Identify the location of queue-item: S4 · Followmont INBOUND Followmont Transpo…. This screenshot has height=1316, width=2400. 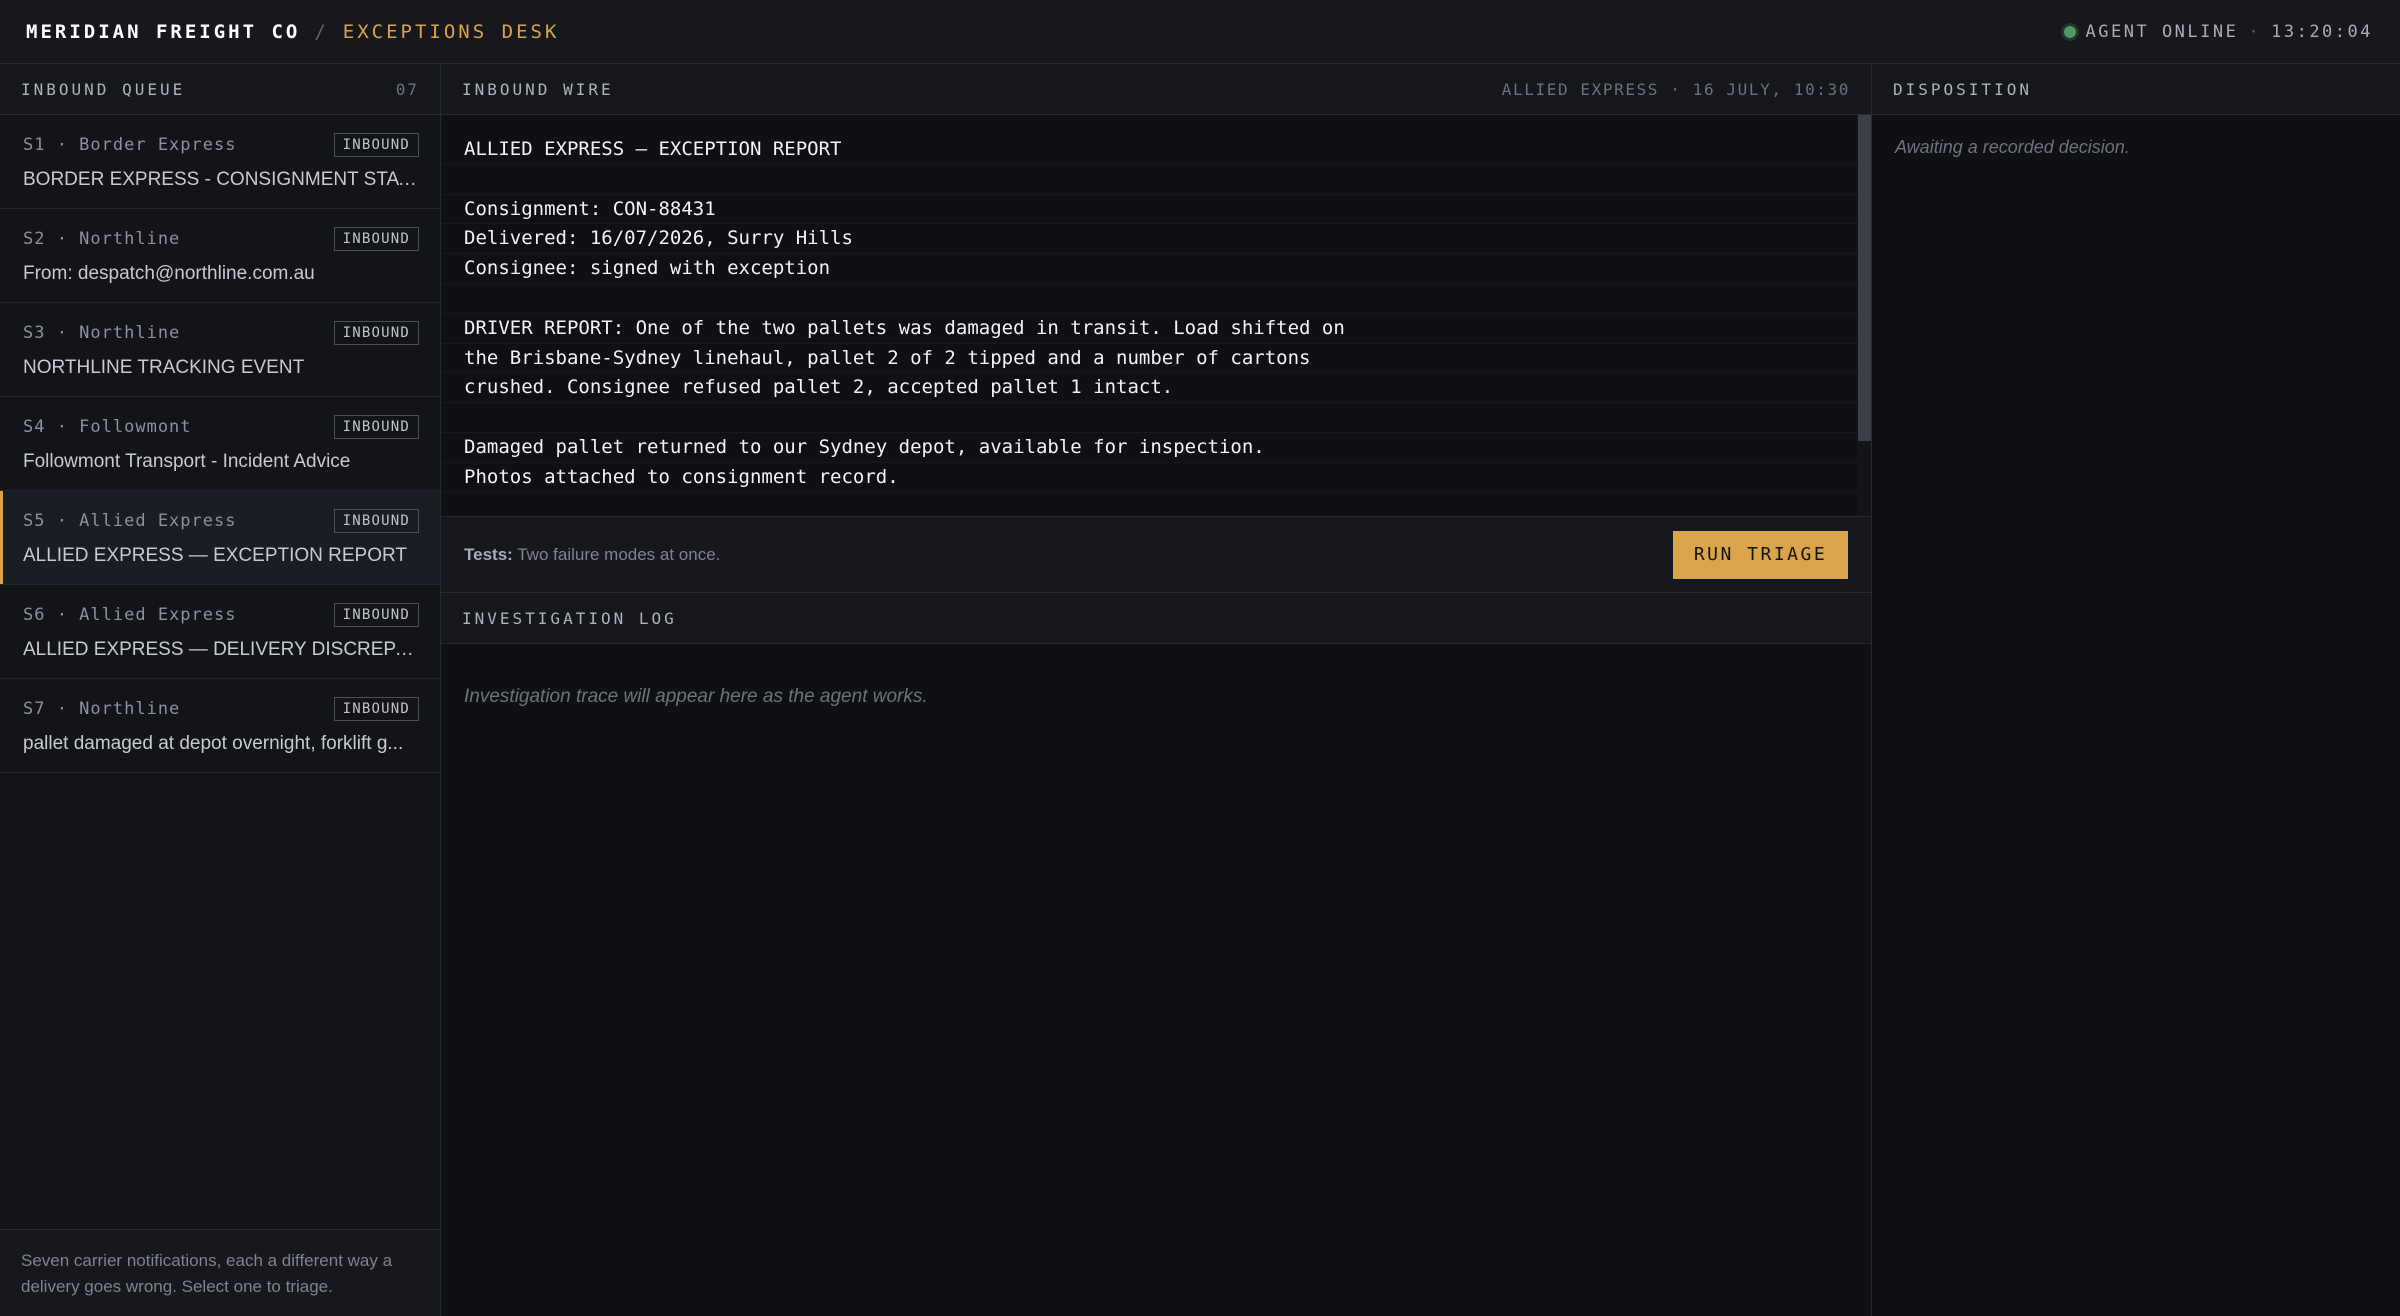
(220, 444).